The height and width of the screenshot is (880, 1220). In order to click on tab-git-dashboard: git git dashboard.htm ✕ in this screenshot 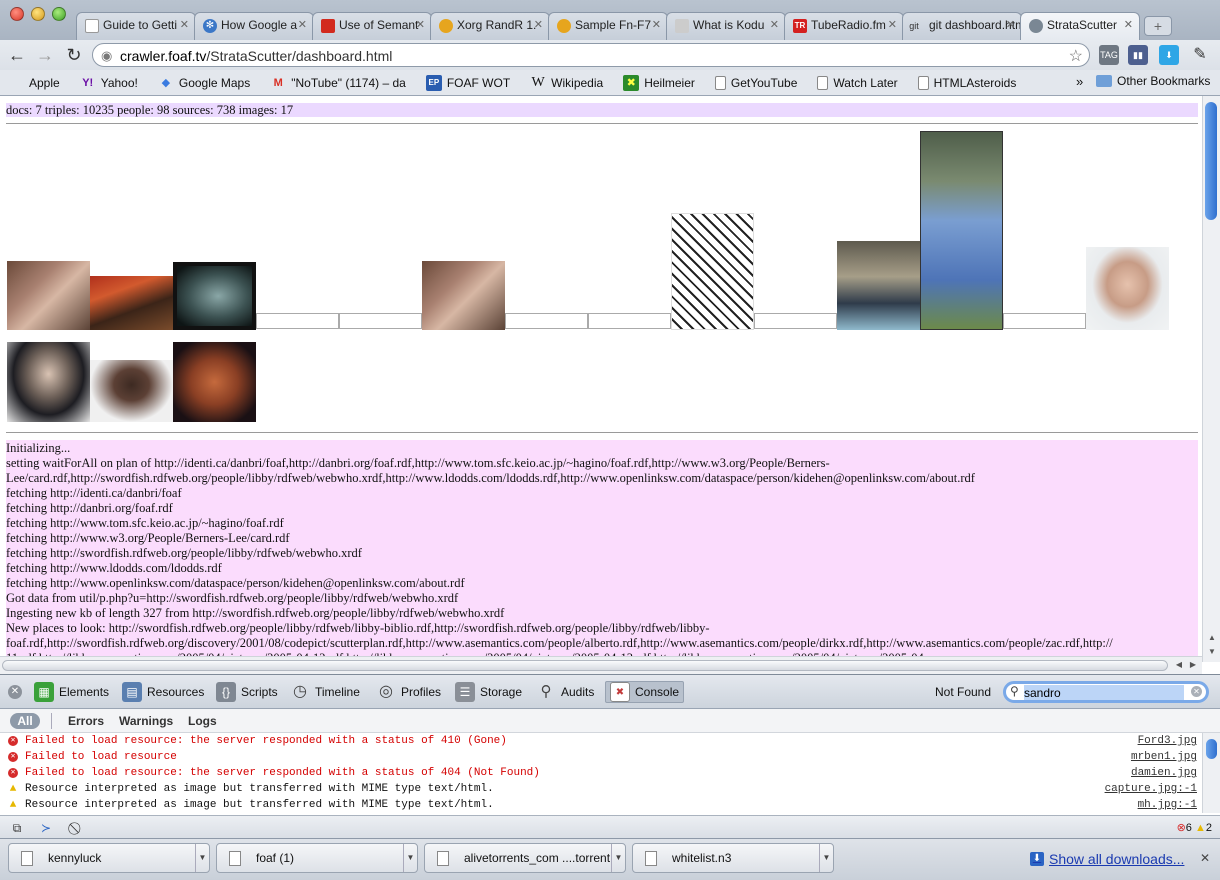, I will do `click(962, 26)`.